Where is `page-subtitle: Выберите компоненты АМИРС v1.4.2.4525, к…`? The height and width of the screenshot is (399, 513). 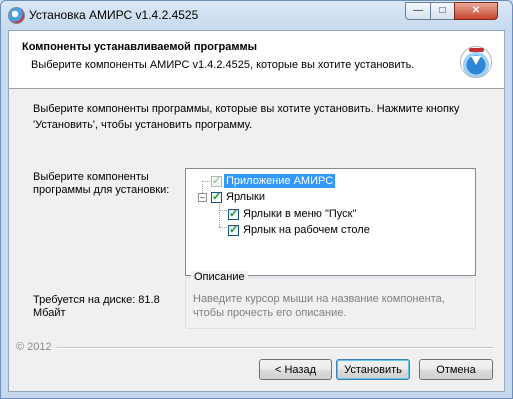
page-subtitle: Выберите компоненты АМИРС v1.4.2.4525, к… is located at coordinates (223, 65).